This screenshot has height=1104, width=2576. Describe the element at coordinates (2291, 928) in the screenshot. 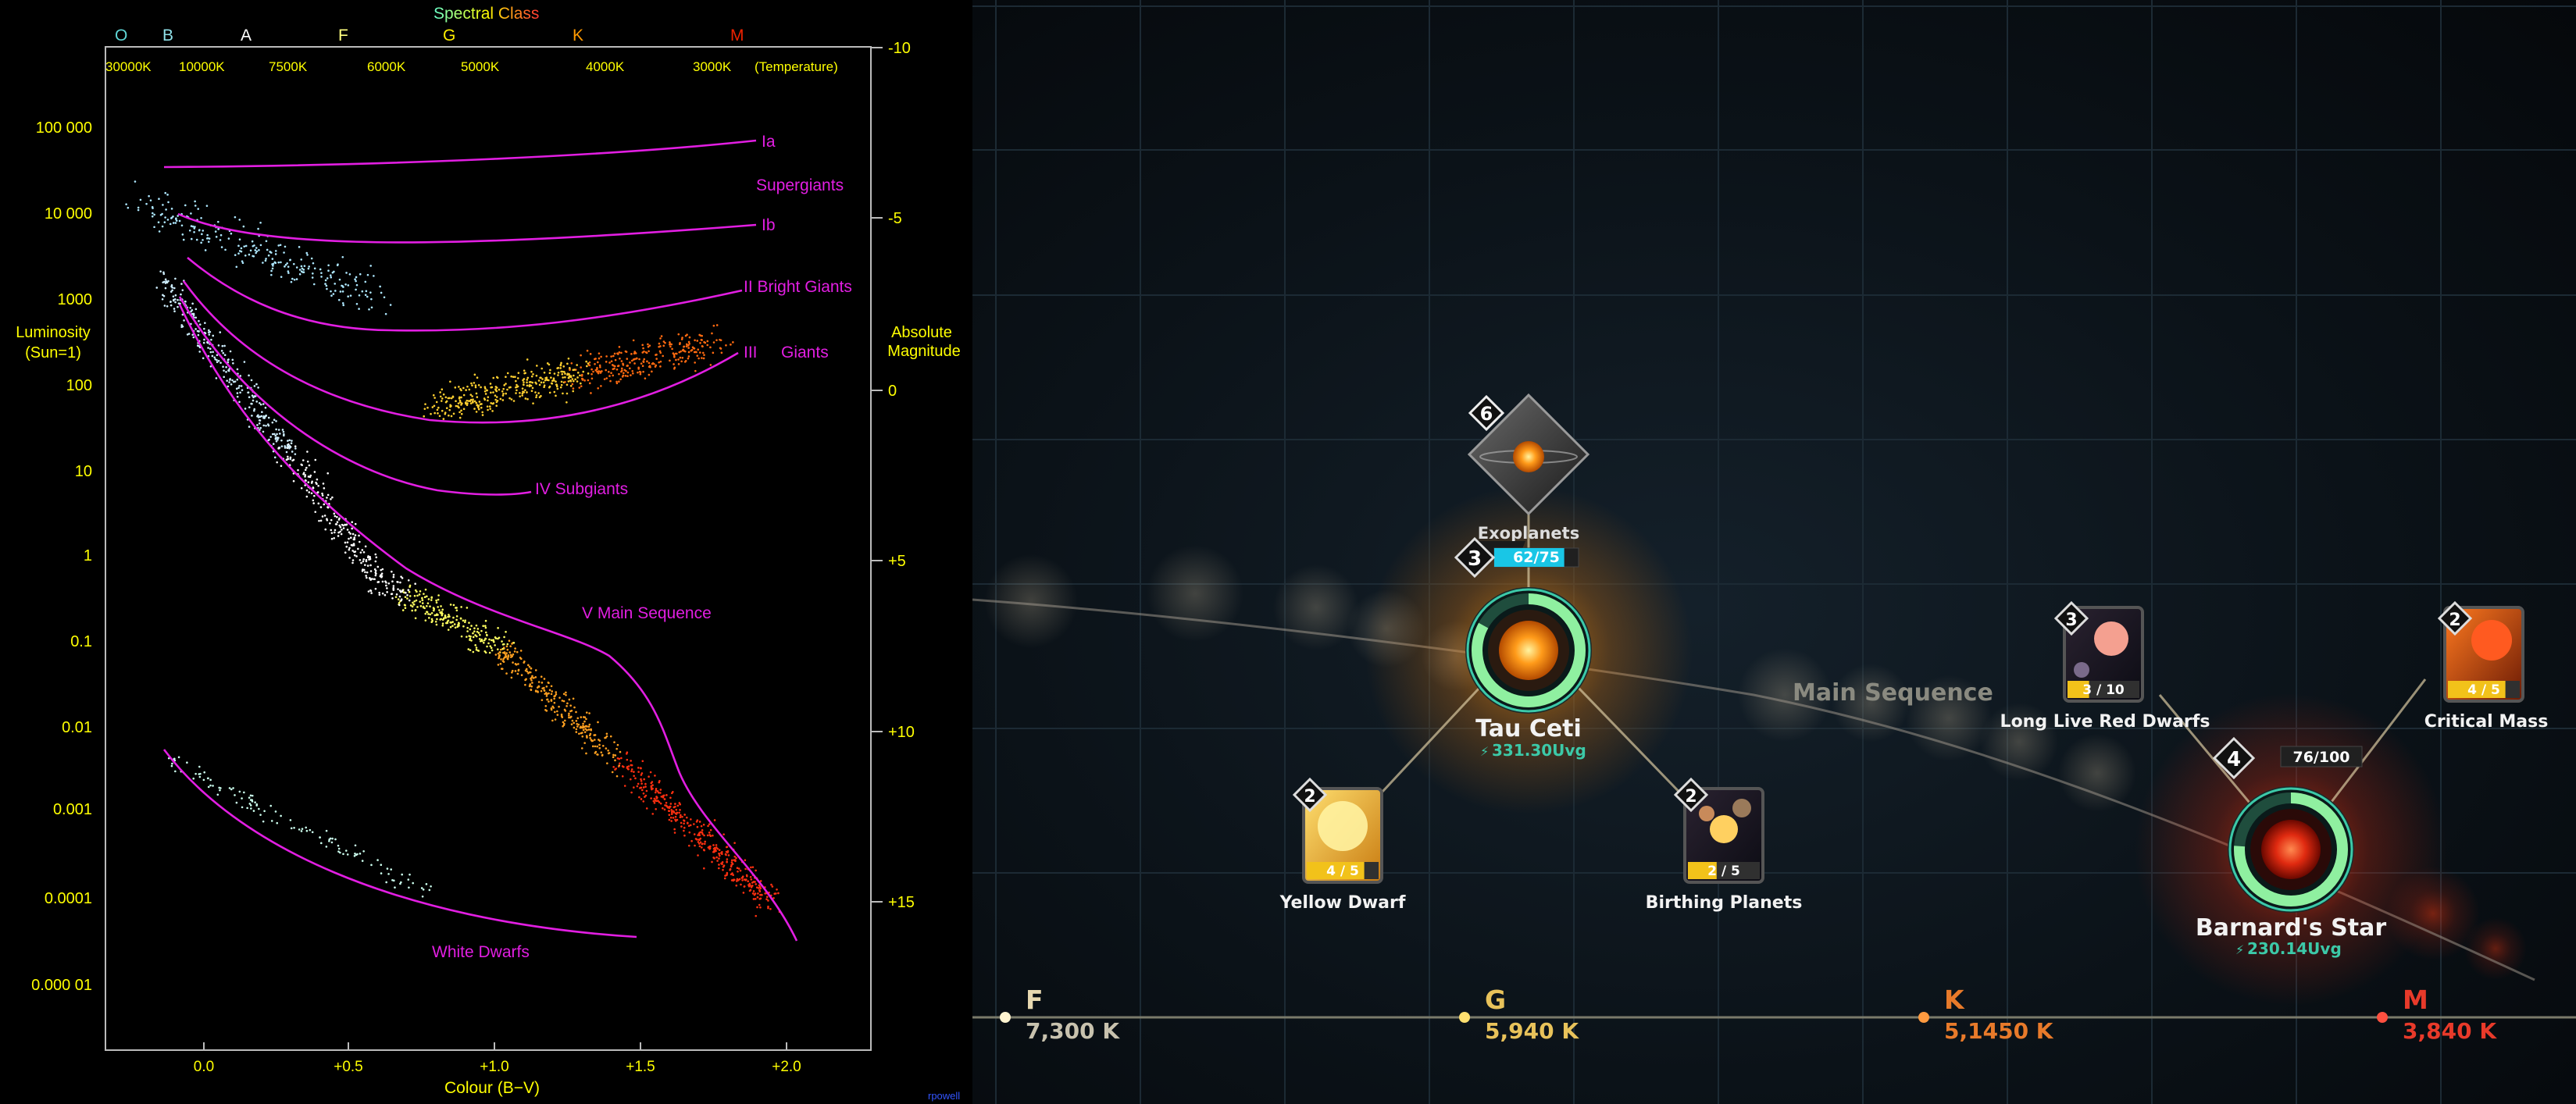

I see `star-name: Barnard's Star` at that location.